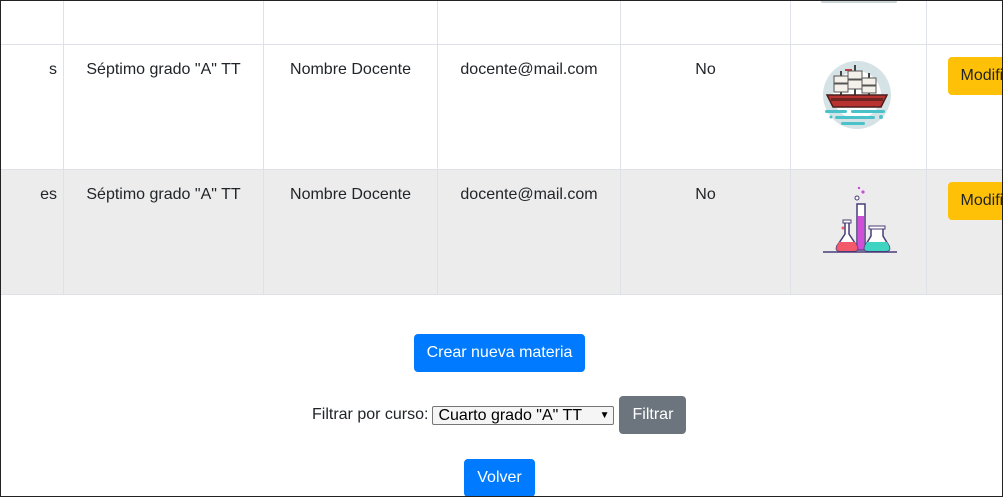 This screenshot has height=497, width=1003. What do you see at coordinates (53, 69) in the screenshot?
I see `subject-name: s` at bounding box center [53, 69].